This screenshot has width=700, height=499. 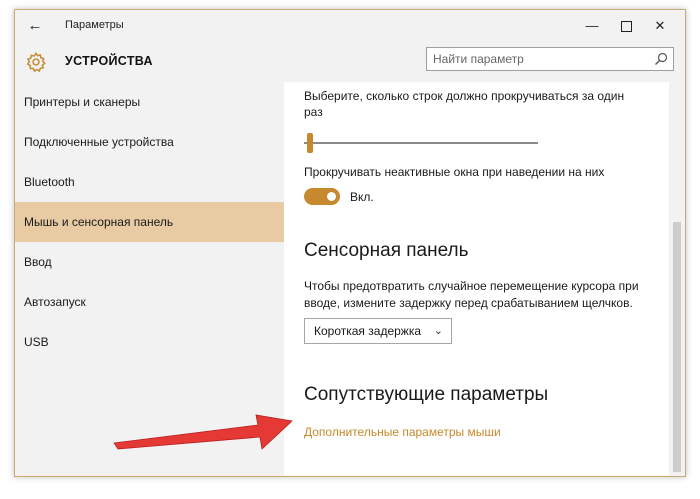 What do you see at coordinates (660, 26) in the screenshot?
I see `close-button: ✕` at bounding box center [660, 26].